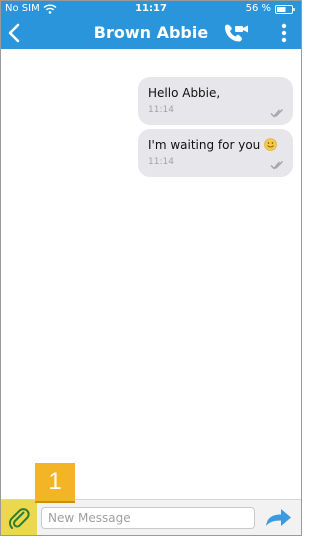 This screenshot has height=536, width=320. I want to click on message-text-line: I'm waiting for you, so click(215, 145).